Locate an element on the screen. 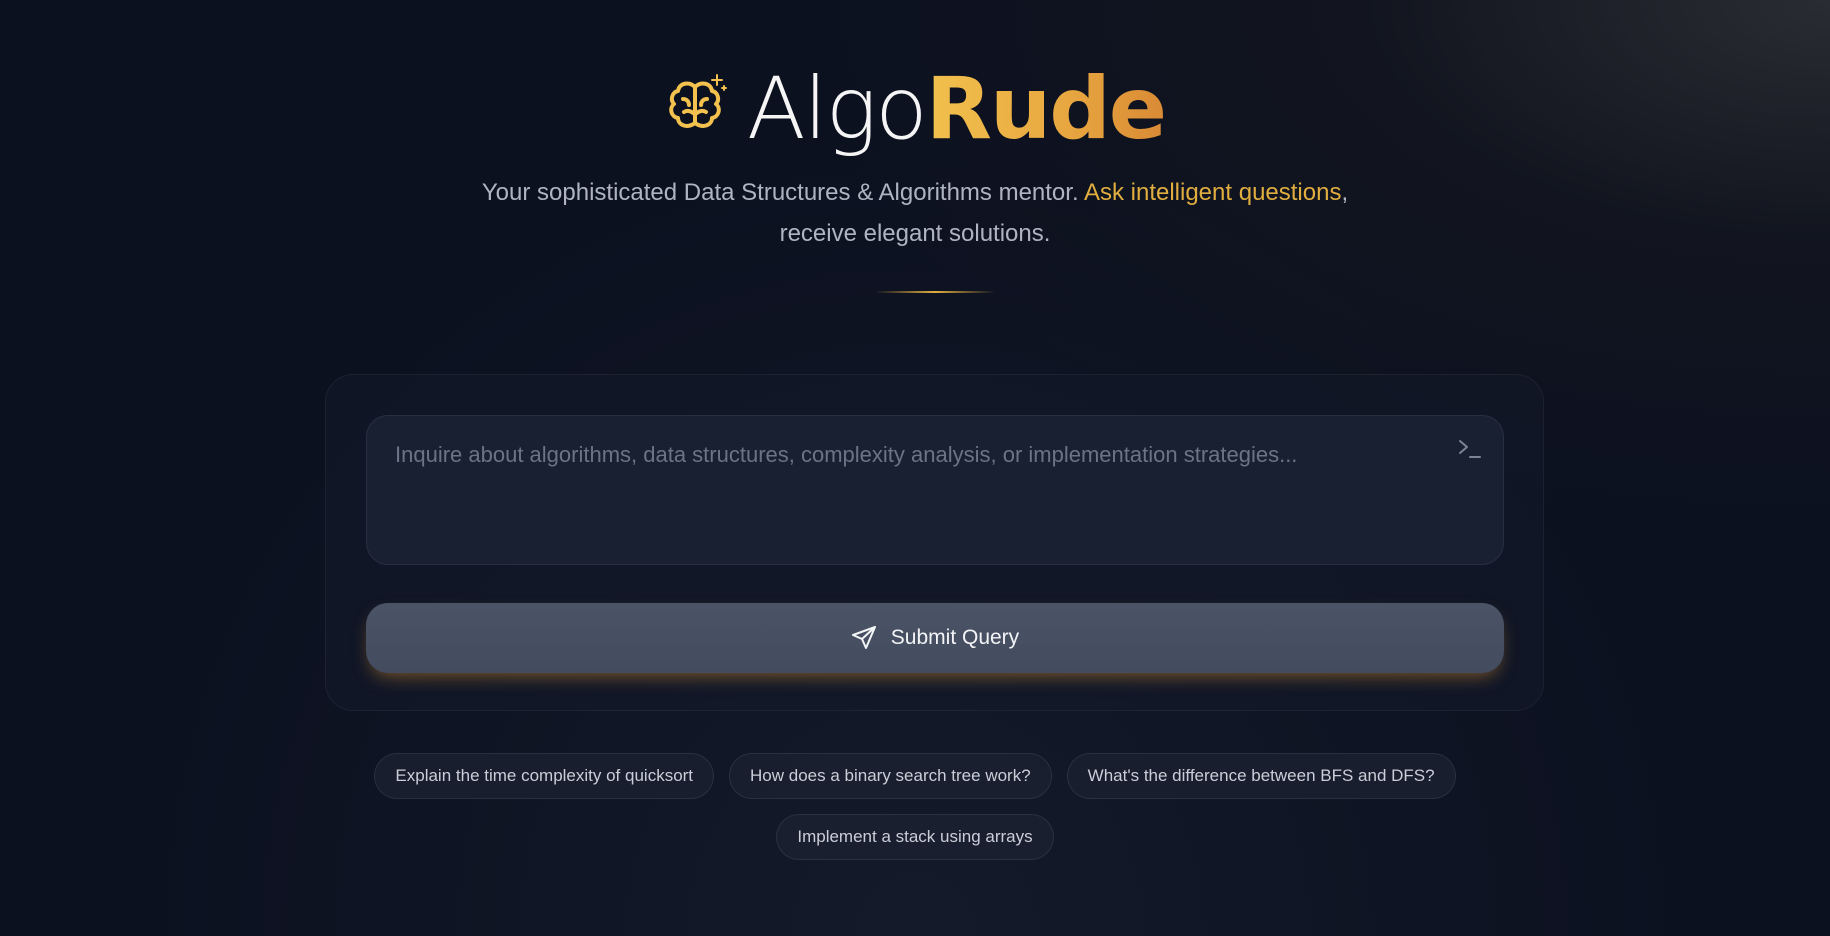 This screenshot has height=936, width=1830. tagline-accent: Ask intelligent questions is located at coordinates (1212, 192).